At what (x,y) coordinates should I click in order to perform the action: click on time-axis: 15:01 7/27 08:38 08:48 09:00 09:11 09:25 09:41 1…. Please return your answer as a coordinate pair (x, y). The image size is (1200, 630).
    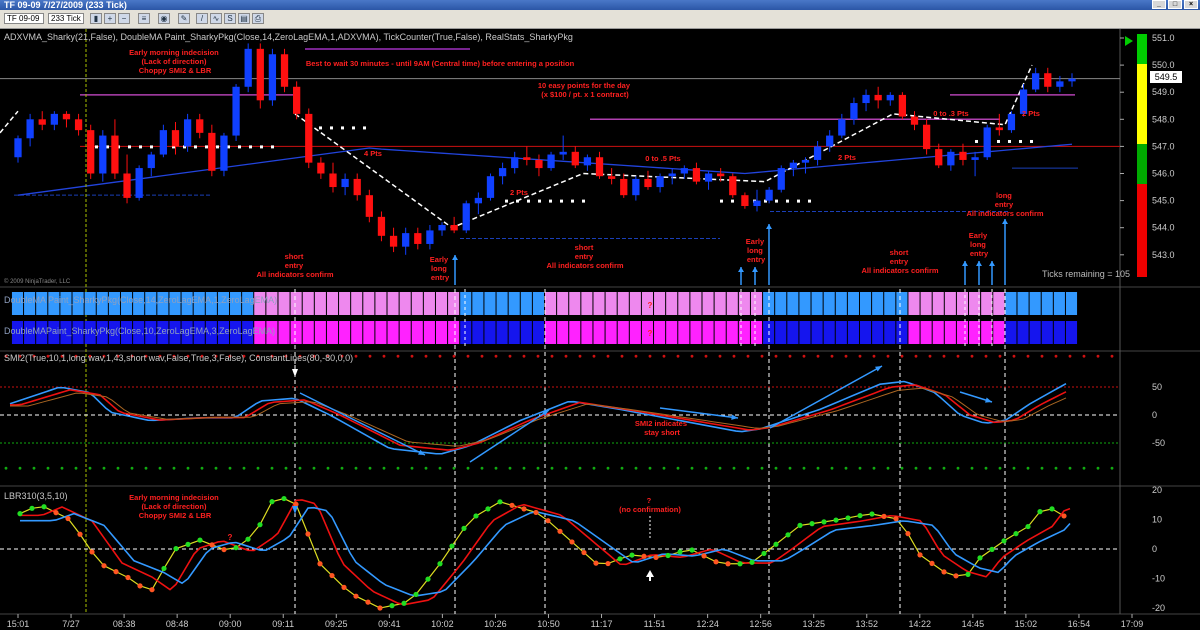
    Looking at the image, I should click on (575, 621).